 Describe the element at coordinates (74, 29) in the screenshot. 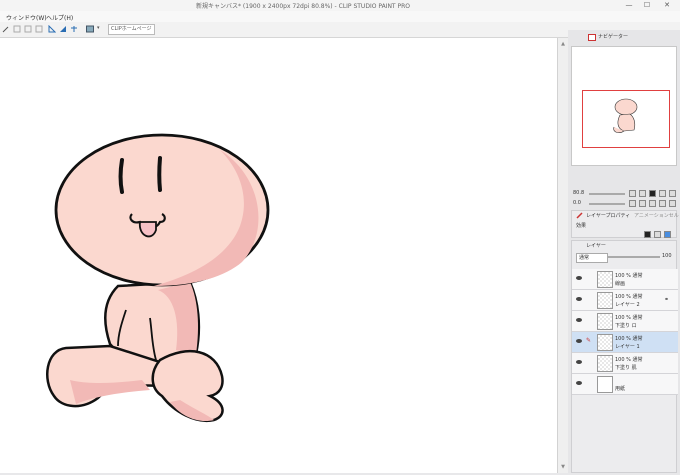

I see `symmetry-icon` at that location.